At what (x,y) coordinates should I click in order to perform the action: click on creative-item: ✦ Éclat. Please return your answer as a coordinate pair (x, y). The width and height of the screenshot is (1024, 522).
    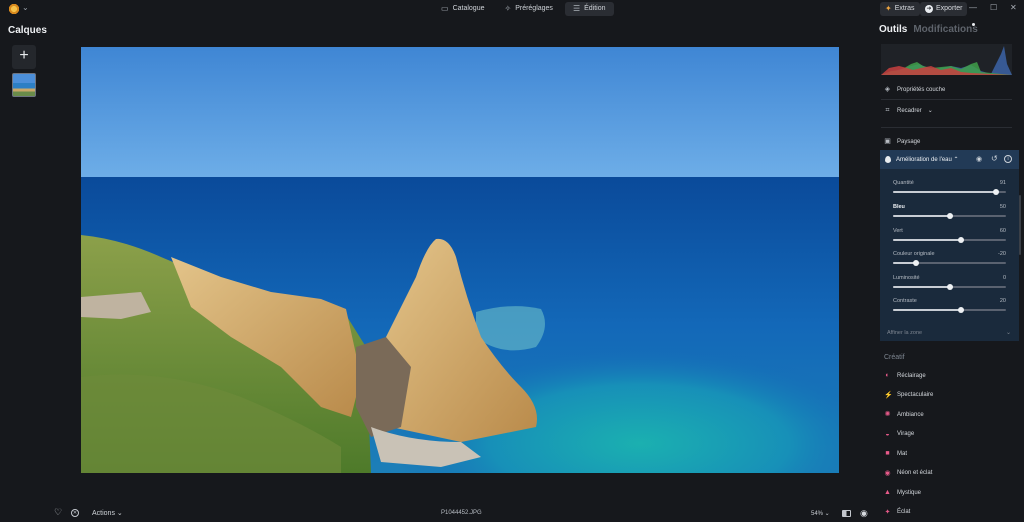
    Looking at the image, I should click on (897, 512).